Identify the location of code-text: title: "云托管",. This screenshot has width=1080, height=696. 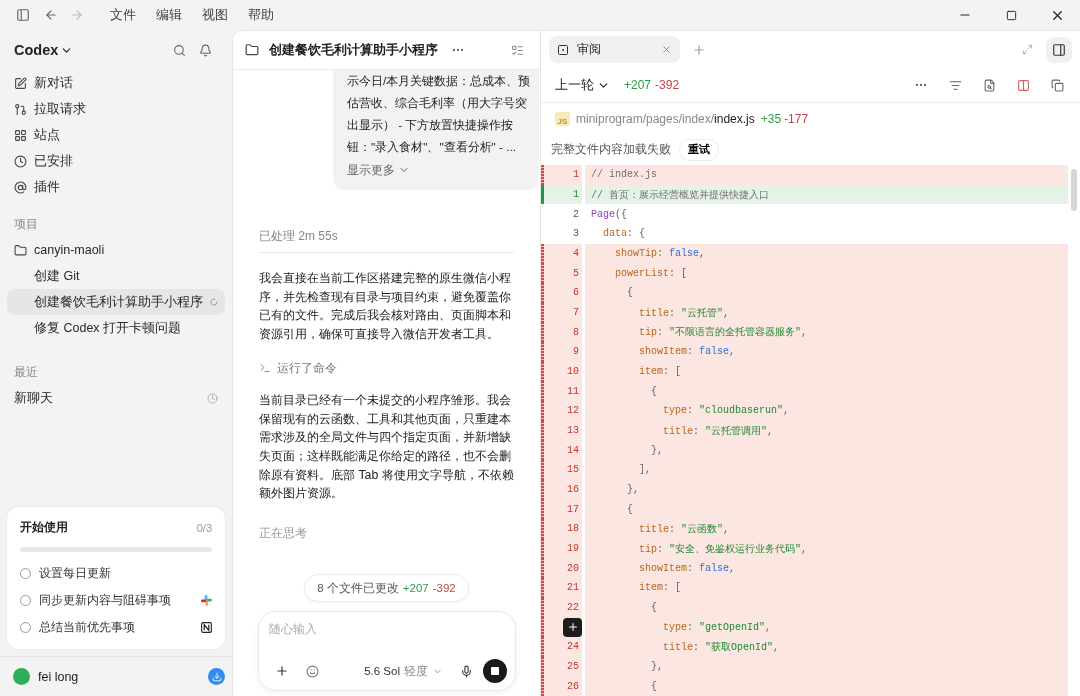
(684, 313).